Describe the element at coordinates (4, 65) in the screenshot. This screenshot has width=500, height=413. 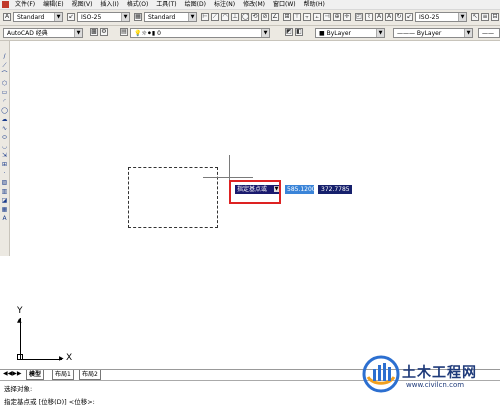
I see `construction-line-icon: ⟋` at that location.